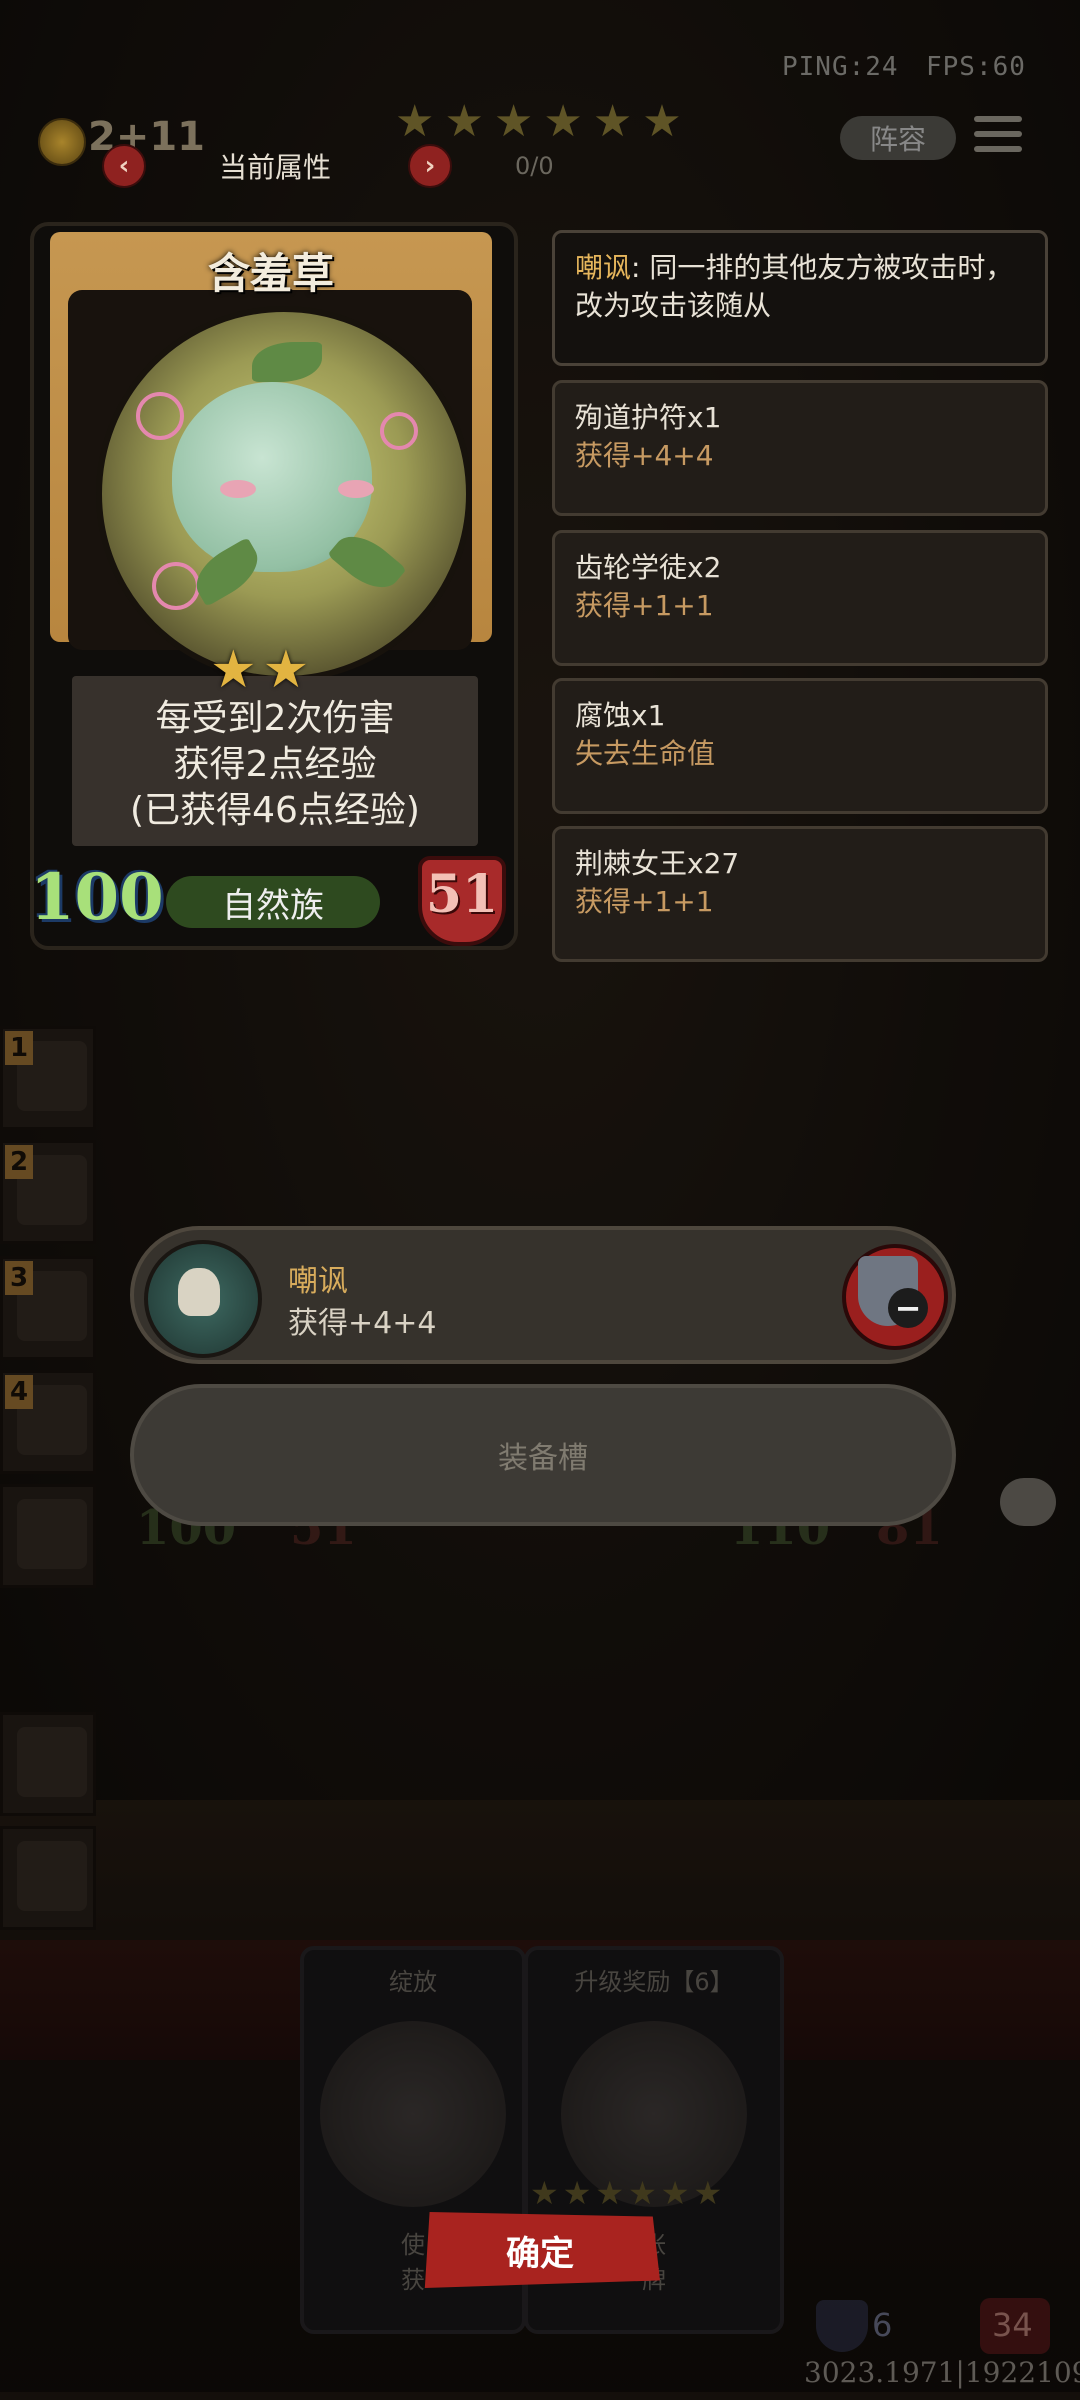  Describe the element at coordinates (648, 417) in the screenshot. I see `effect-title: 殉道护符x1` at that location.